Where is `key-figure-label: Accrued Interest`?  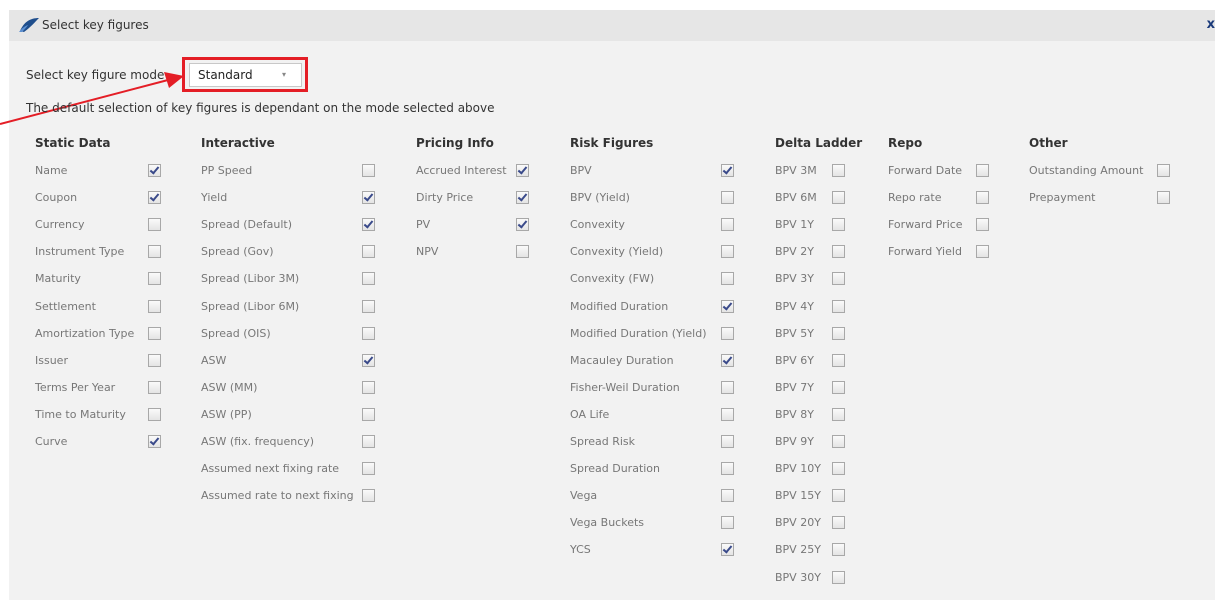
key-figure-label: Accrued Interest is located at coordinates (461, 170).